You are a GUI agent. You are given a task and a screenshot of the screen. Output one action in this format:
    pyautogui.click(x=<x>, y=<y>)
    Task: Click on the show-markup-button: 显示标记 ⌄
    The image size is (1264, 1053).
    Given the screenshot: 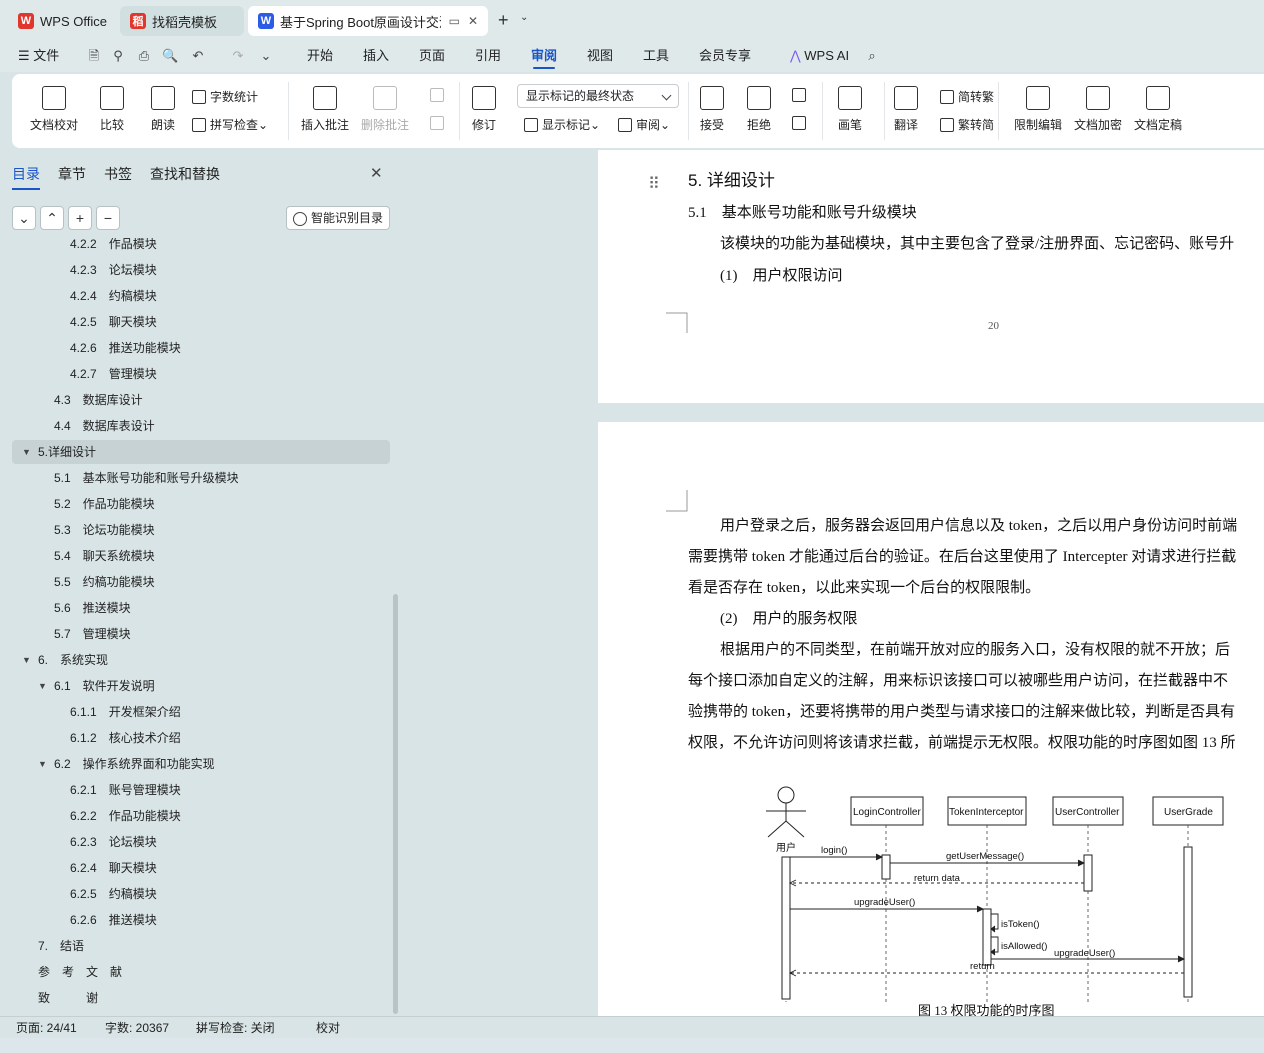 What is the action you would take?
    pyautogui.click(x=562, y=124)
    